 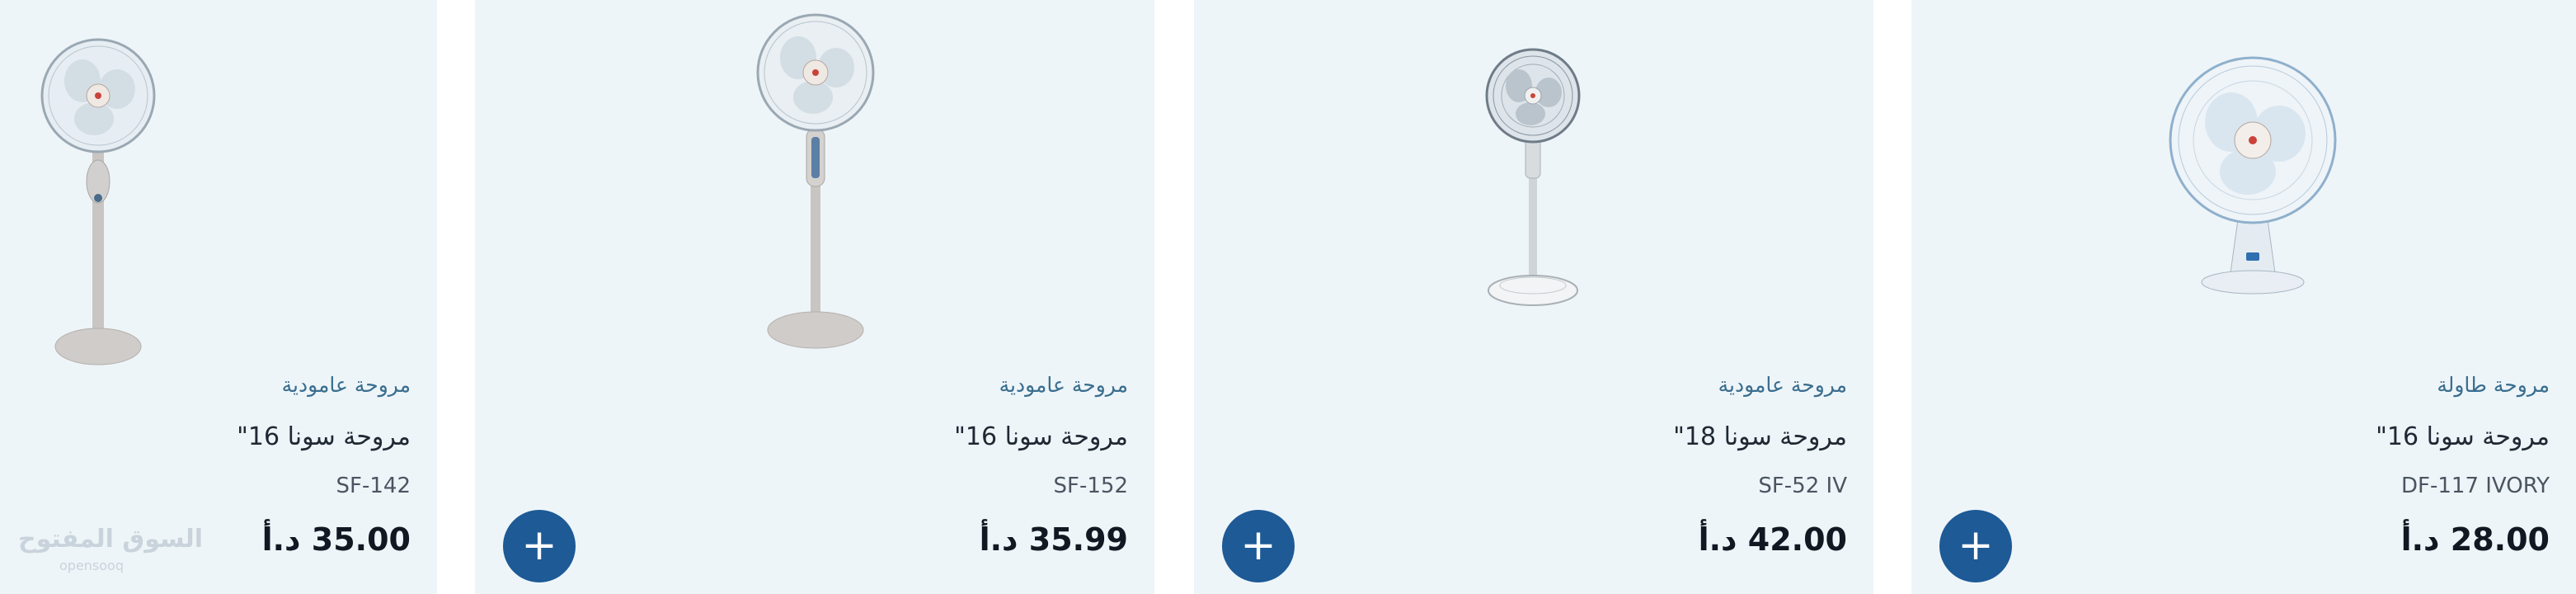 What do you see at coordinates (1053, 539) in the screenshot?
I see `product-price: 35.99 د.أ` at bounding box center [1053, 539].